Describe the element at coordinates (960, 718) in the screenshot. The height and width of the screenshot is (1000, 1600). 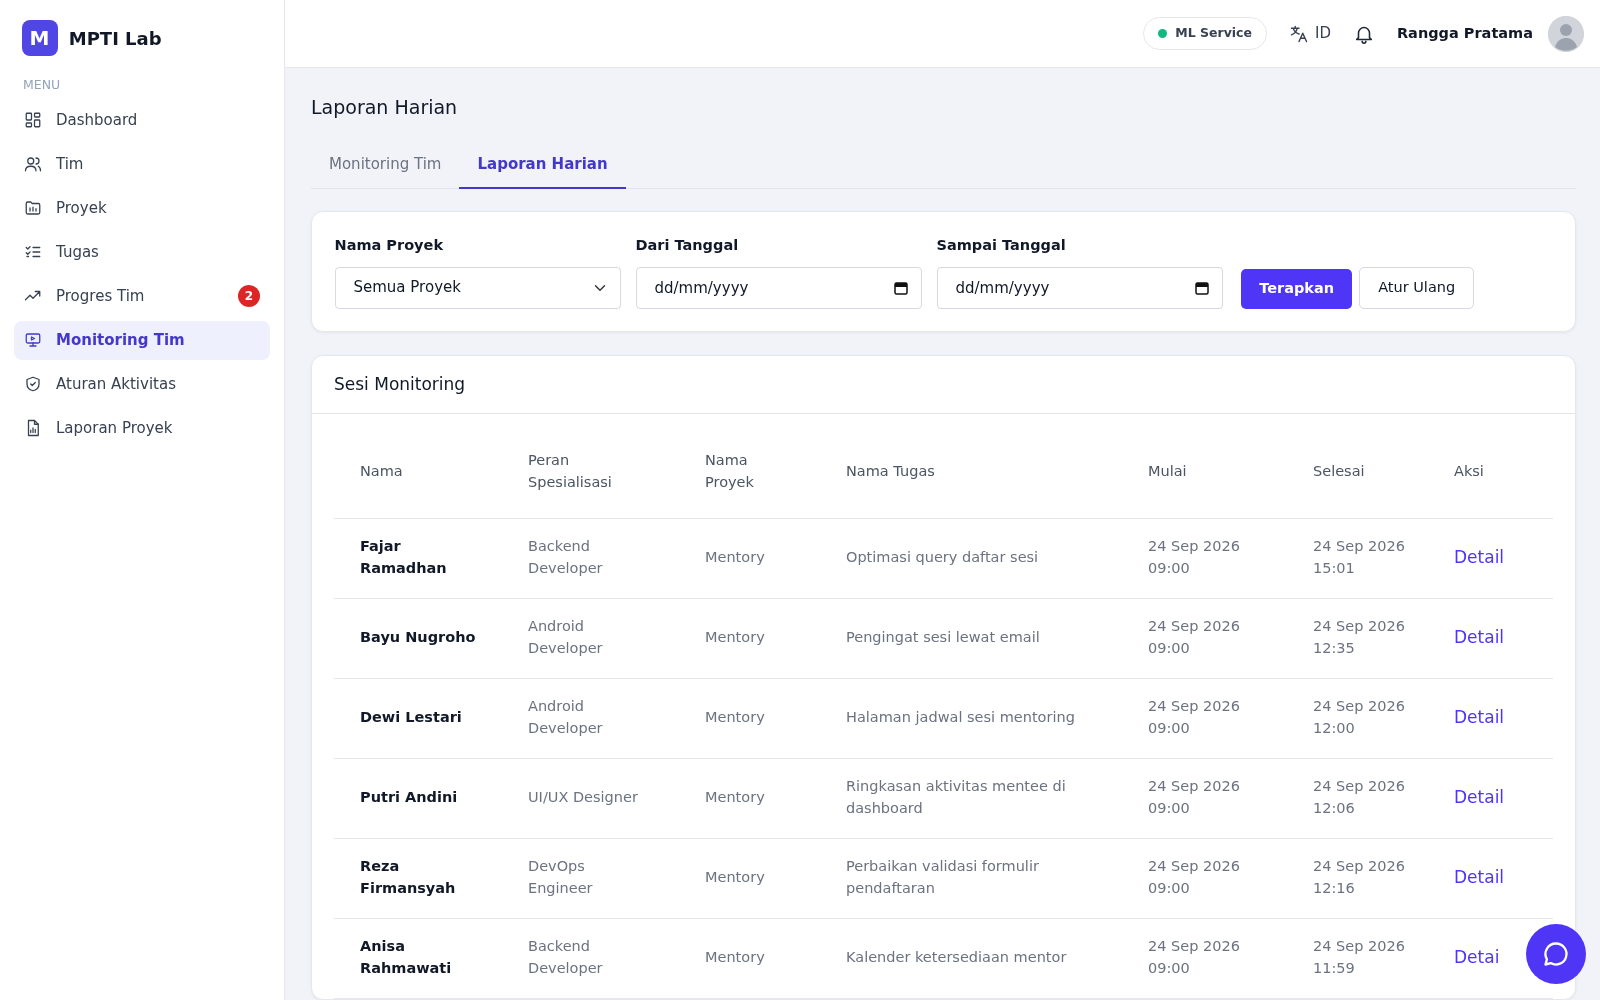
I see `table-cell-text: Halaman jadwal sesi mentoring` at that location.